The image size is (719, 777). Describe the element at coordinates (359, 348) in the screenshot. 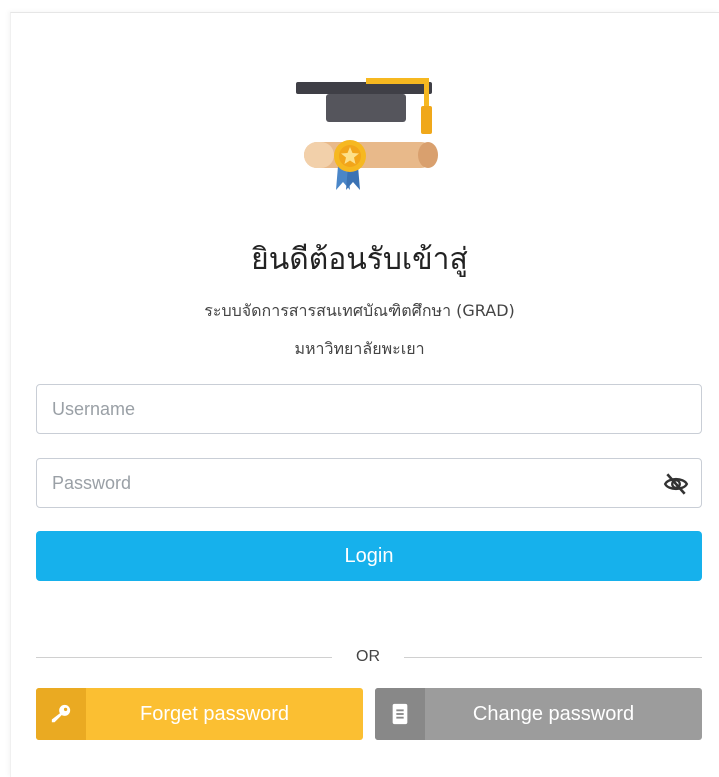

I see `institution-name: มหาวิทยาลัยพะเยา` at that location.